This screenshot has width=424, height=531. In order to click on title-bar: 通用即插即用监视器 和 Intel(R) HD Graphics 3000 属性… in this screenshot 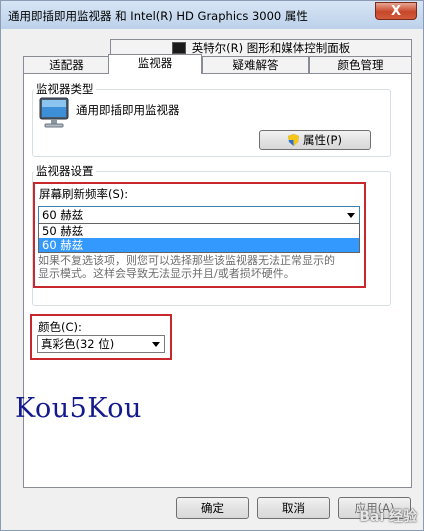, I will do `click(212, 15)`.